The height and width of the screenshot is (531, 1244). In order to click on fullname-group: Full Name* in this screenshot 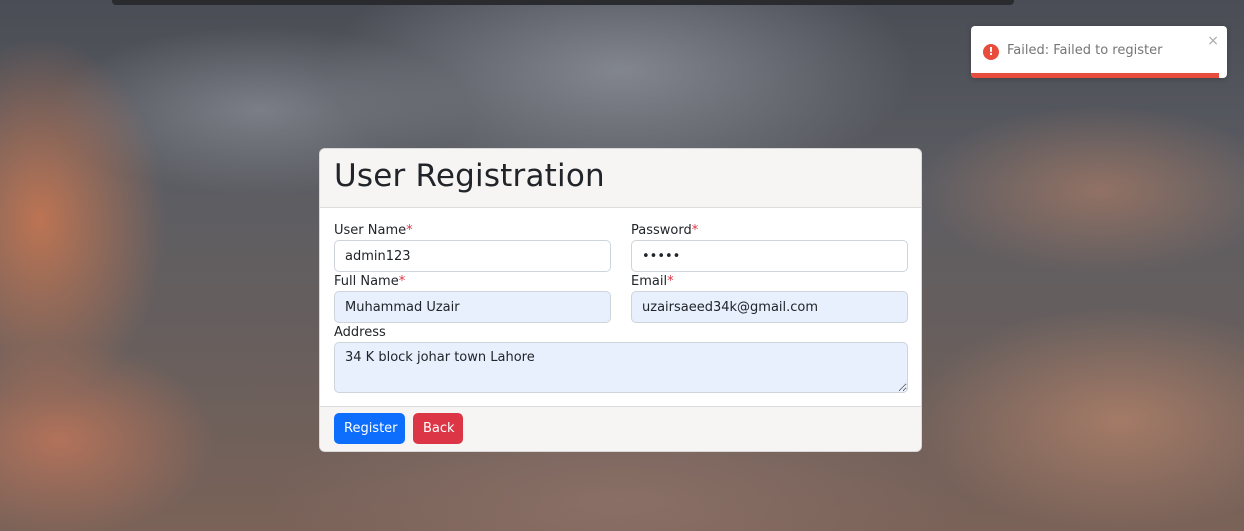, I will do `click(472, 298)`.